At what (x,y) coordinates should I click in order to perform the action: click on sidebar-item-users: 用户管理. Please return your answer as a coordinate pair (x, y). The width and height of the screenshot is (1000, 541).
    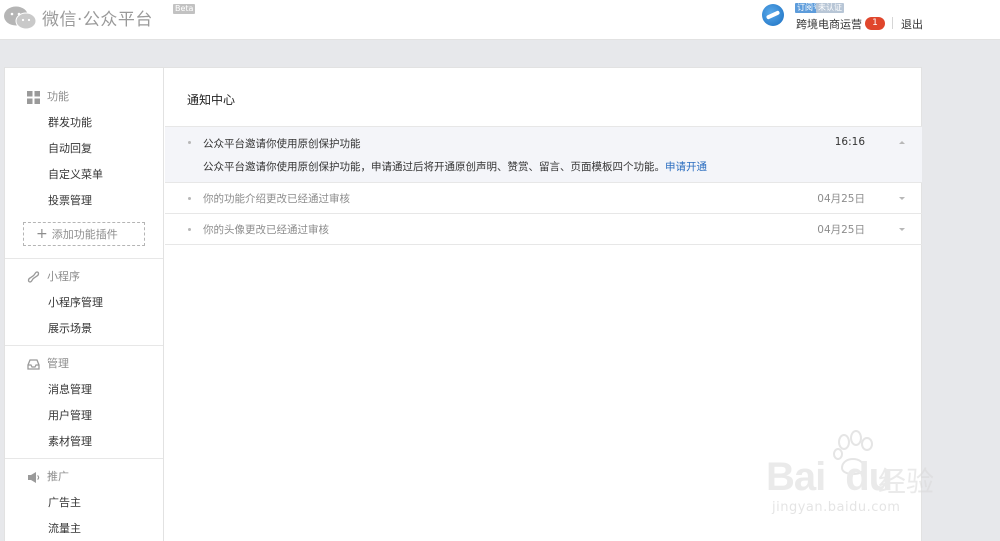
    Looking at the image, I should click on (84, 416).